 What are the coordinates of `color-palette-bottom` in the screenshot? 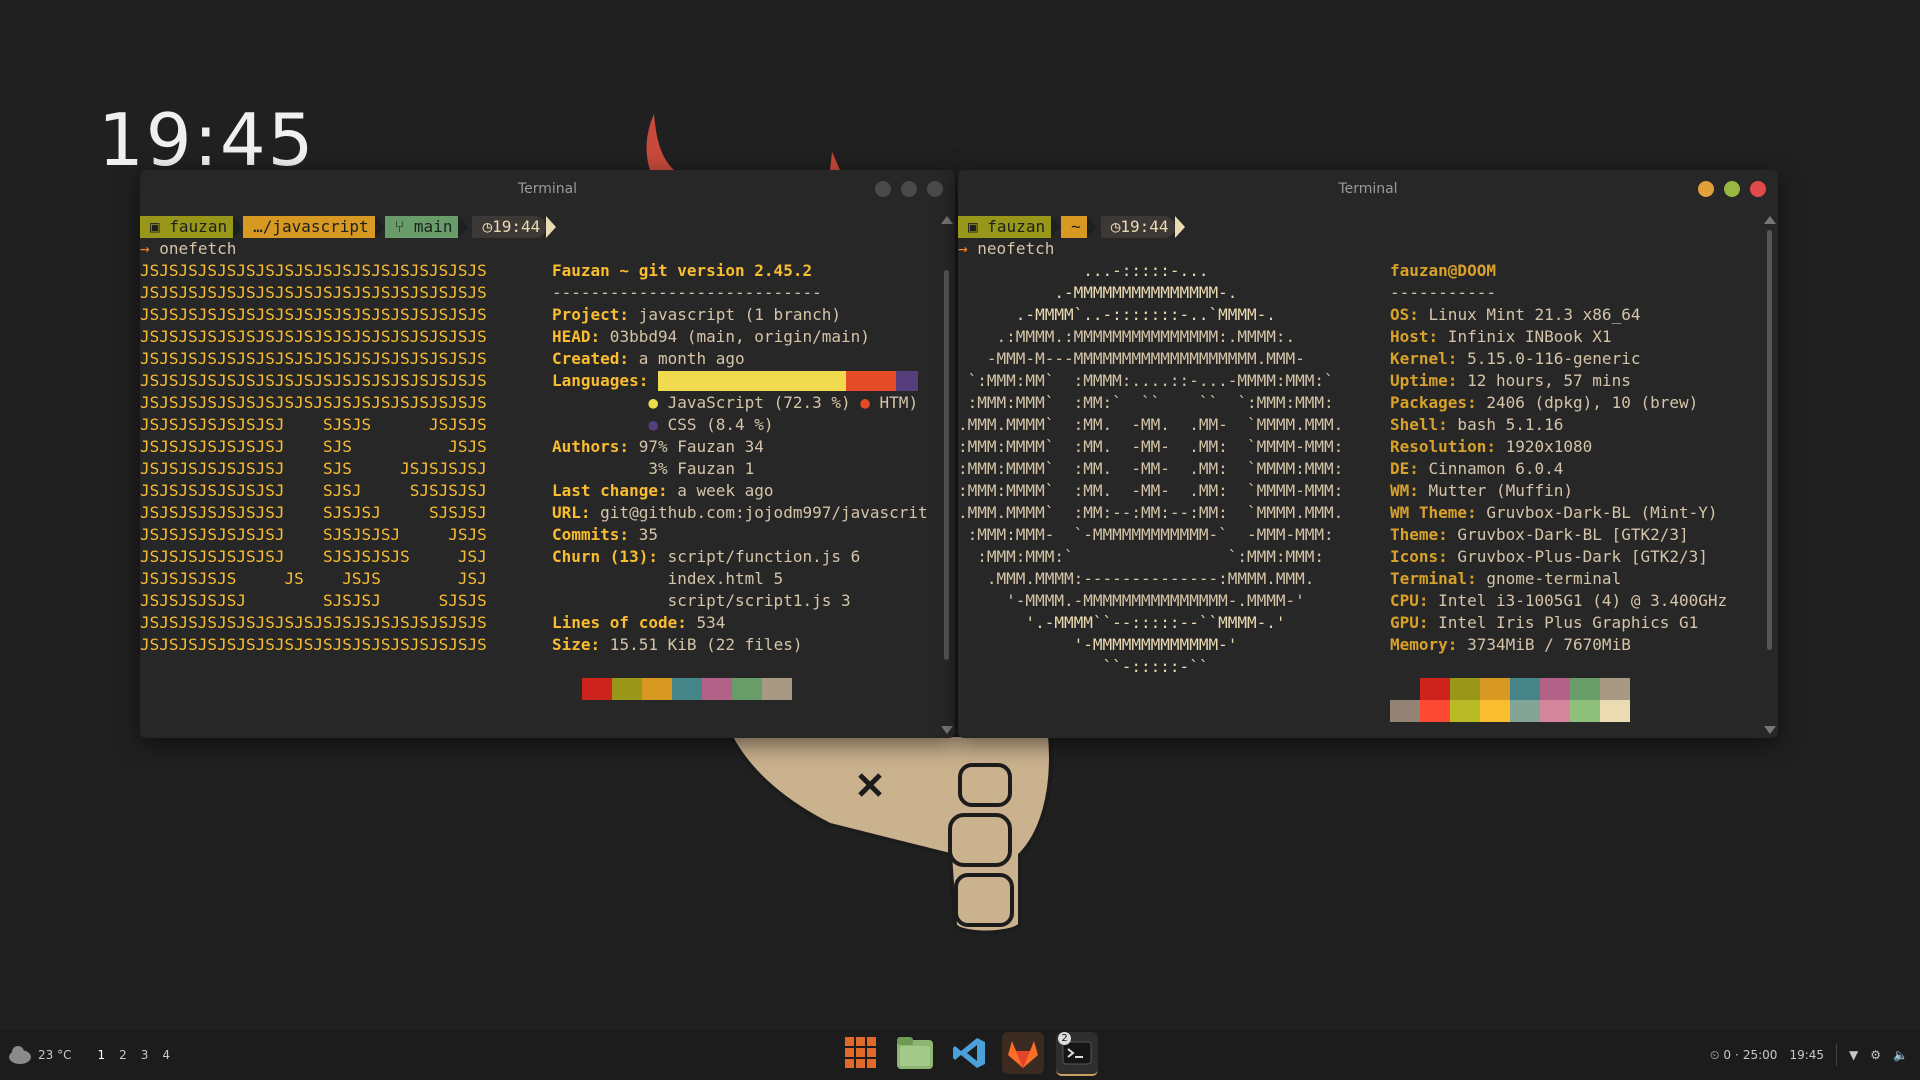 It's located at (1558, 711).